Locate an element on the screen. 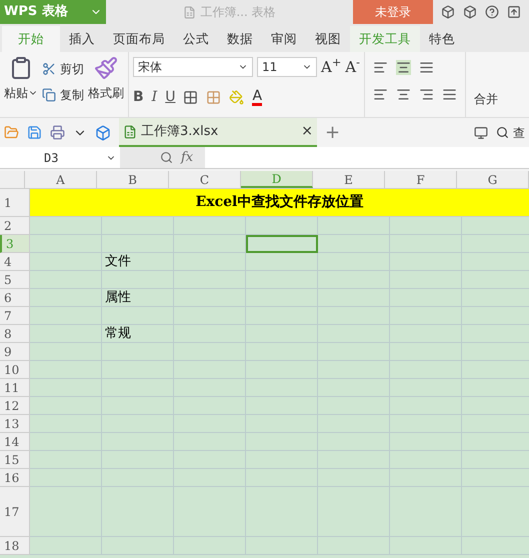 This screenshot has width=529, height=558. row-header: 13 is located at coordinates (15, 424).